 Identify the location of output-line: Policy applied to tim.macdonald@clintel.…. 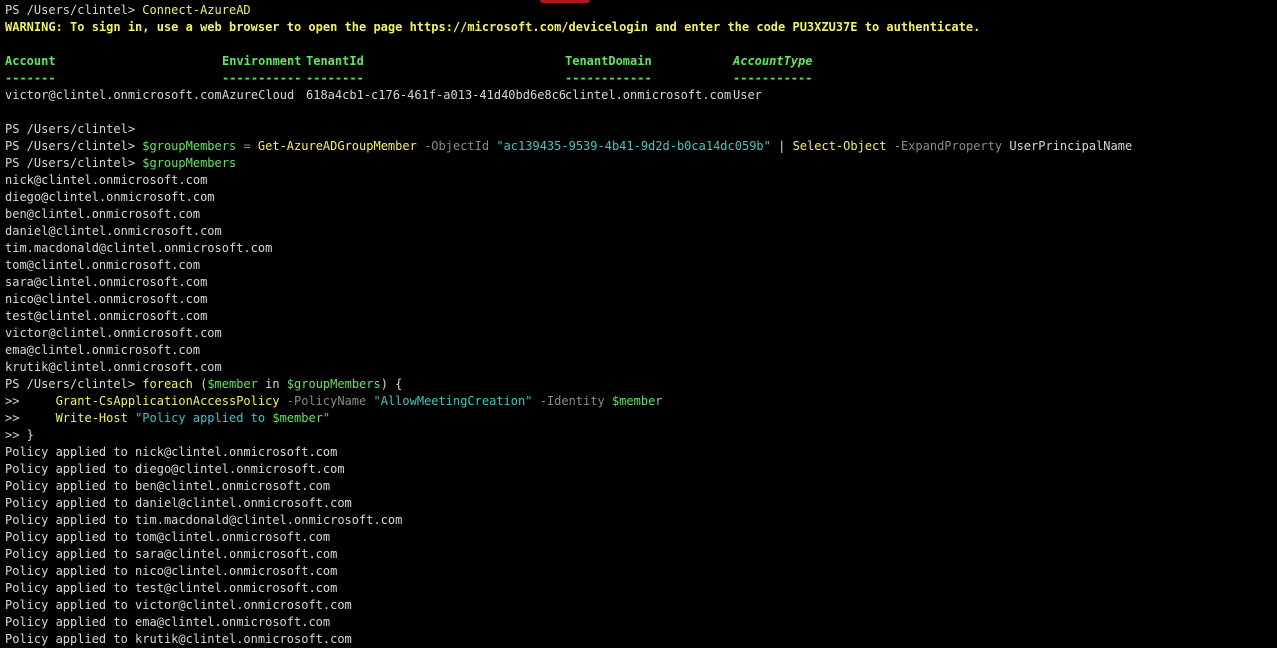
(641, 520).